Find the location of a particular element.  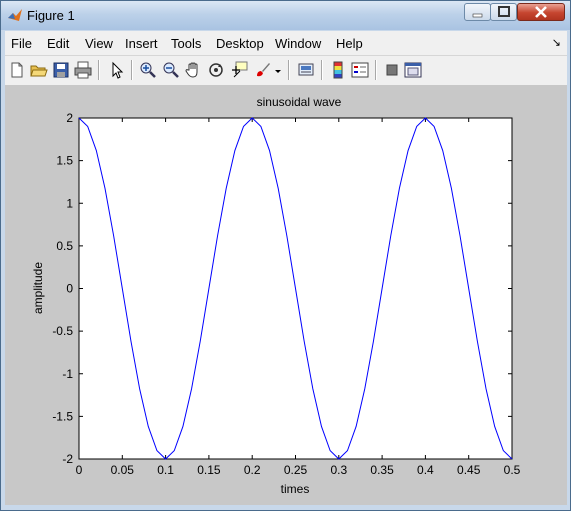

y-tick-label: -0.5 is located at coordinates (62, 331).